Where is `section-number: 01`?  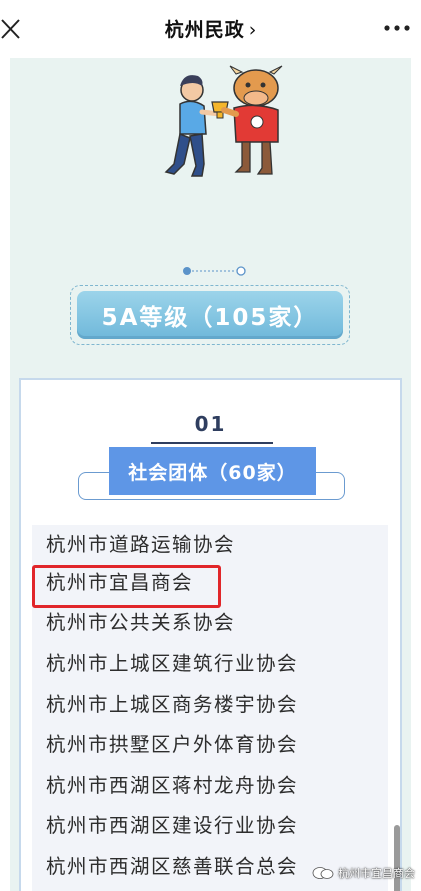
section-number: 01 is located at coordinates (210, 424).